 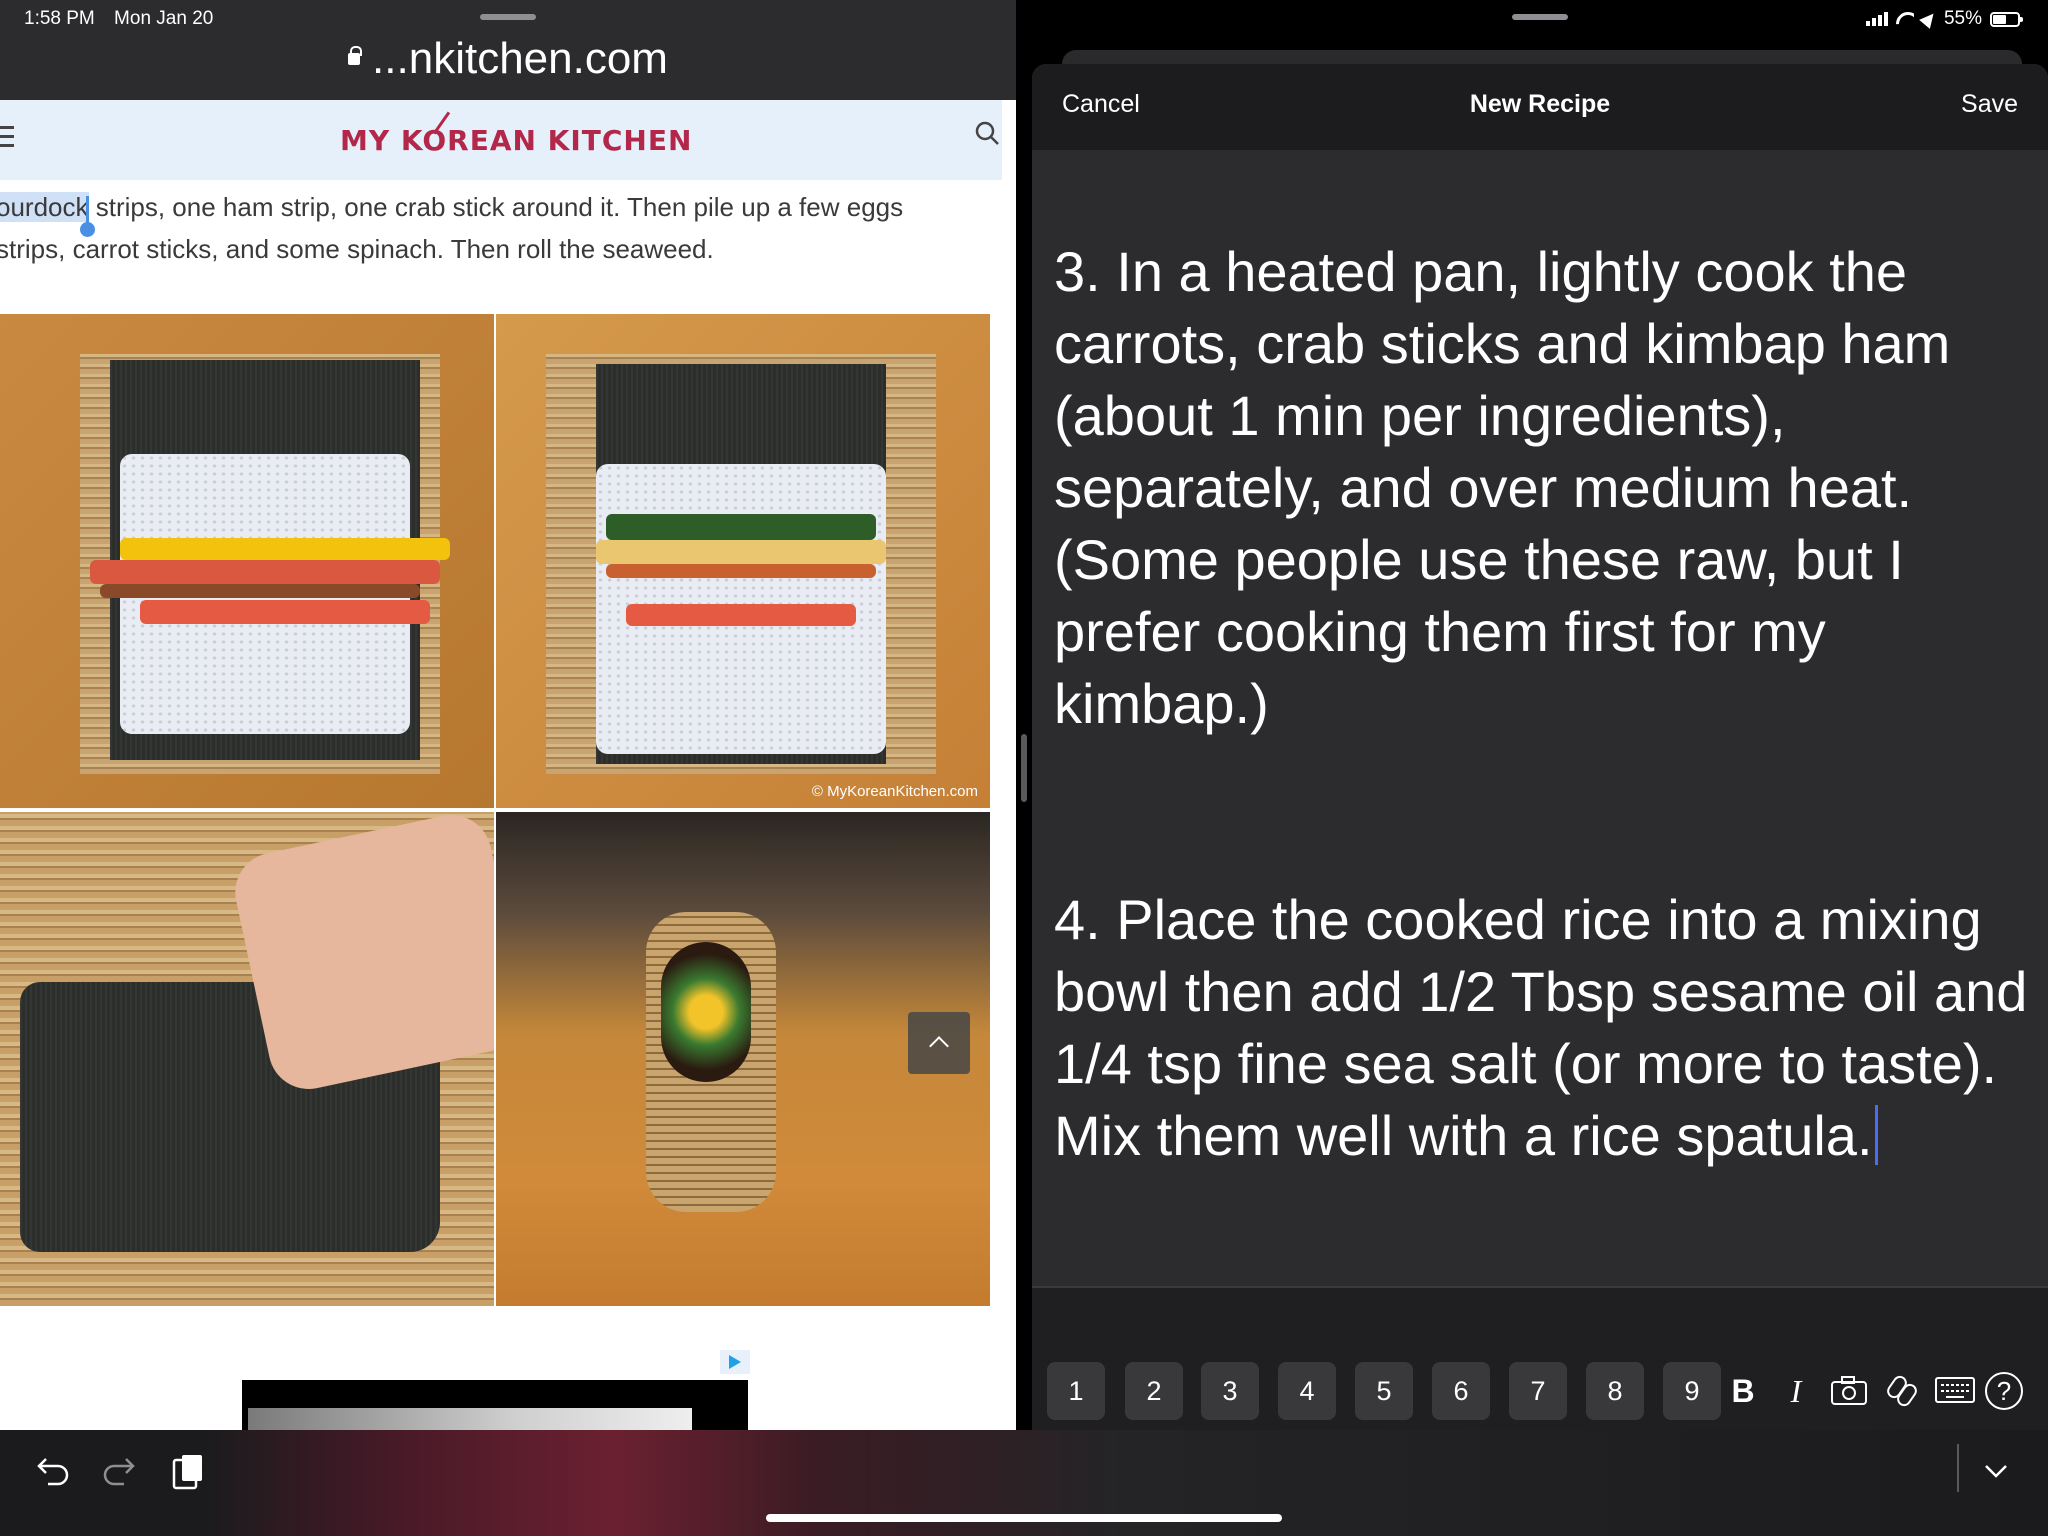 What do you see at coordinates (355, 55) in the screenshot?
I see `lock-icon` at bounding box center [355, 55].